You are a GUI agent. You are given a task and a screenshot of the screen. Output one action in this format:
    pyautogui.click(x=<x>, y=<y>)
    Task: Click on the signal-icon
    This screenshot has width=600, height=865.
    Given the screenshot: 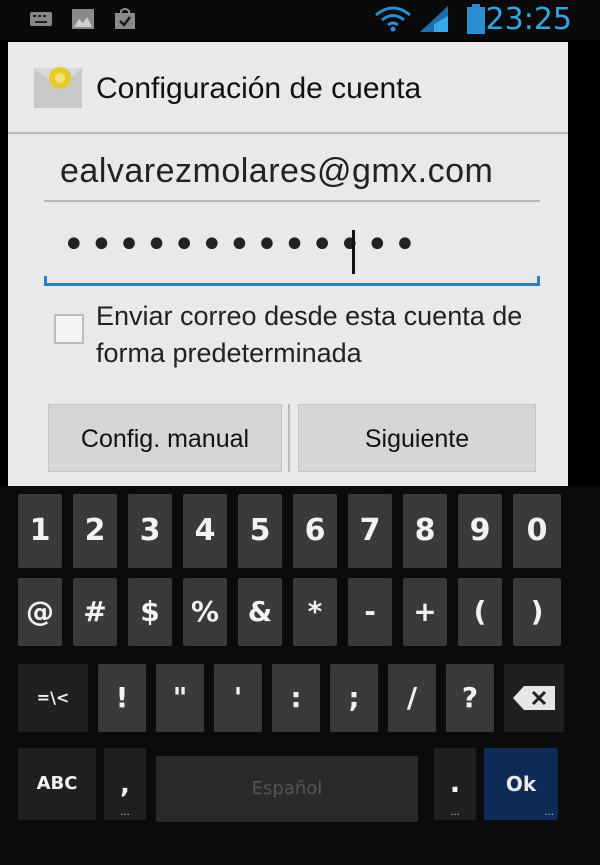 What is the action you would take?
    pyautogui.click(x=434, y=19)
    